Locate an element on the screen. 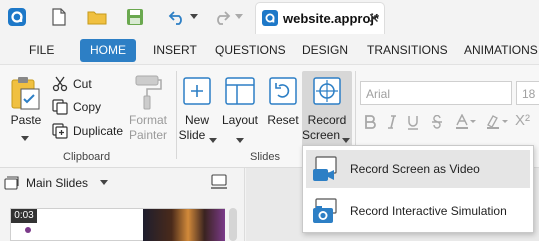  format-painter-label-1: Format is located at coordinates (147, 120).